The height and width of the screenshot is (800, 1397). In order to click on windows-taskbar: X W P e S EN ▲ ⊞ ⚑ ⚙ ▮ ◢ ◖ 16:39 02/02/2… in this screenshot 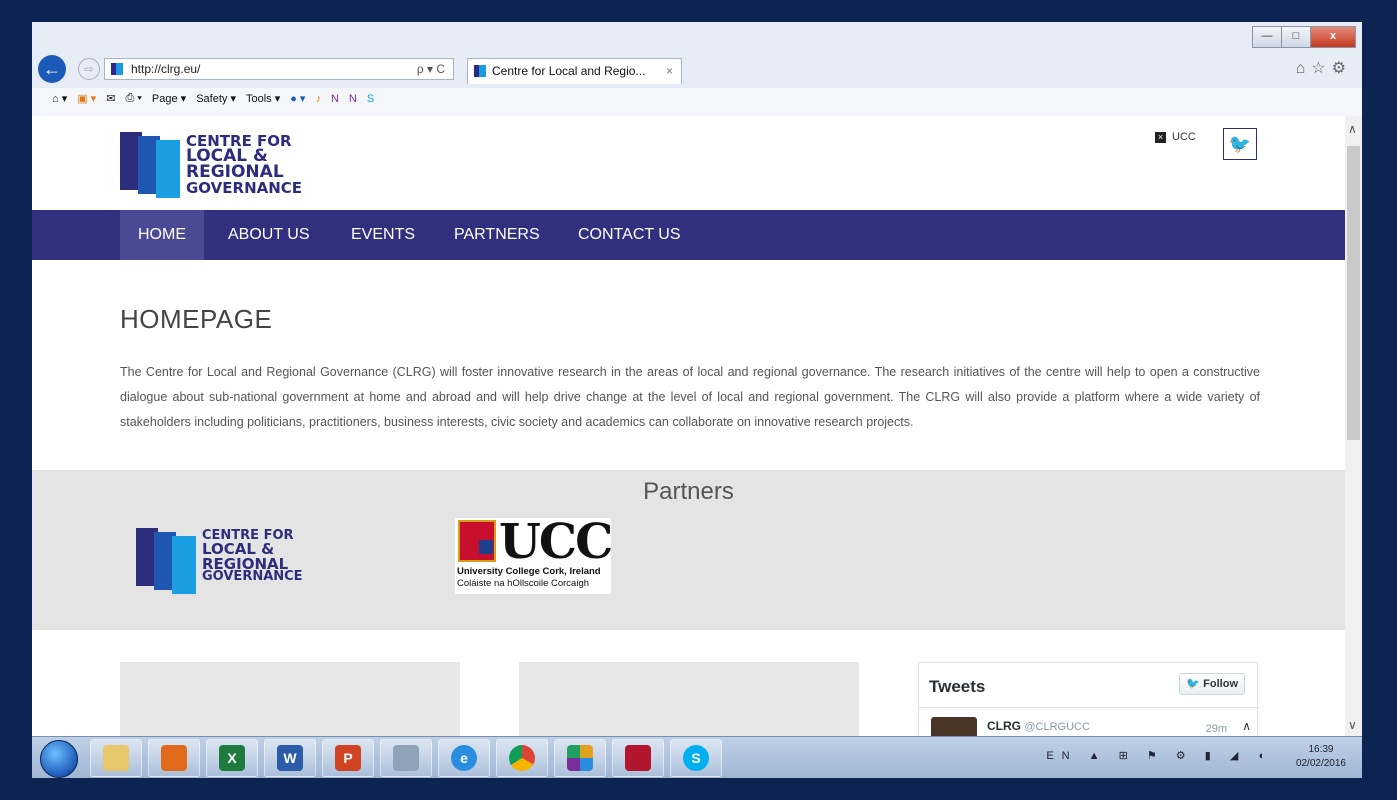, I will do `click(697, 757)`.